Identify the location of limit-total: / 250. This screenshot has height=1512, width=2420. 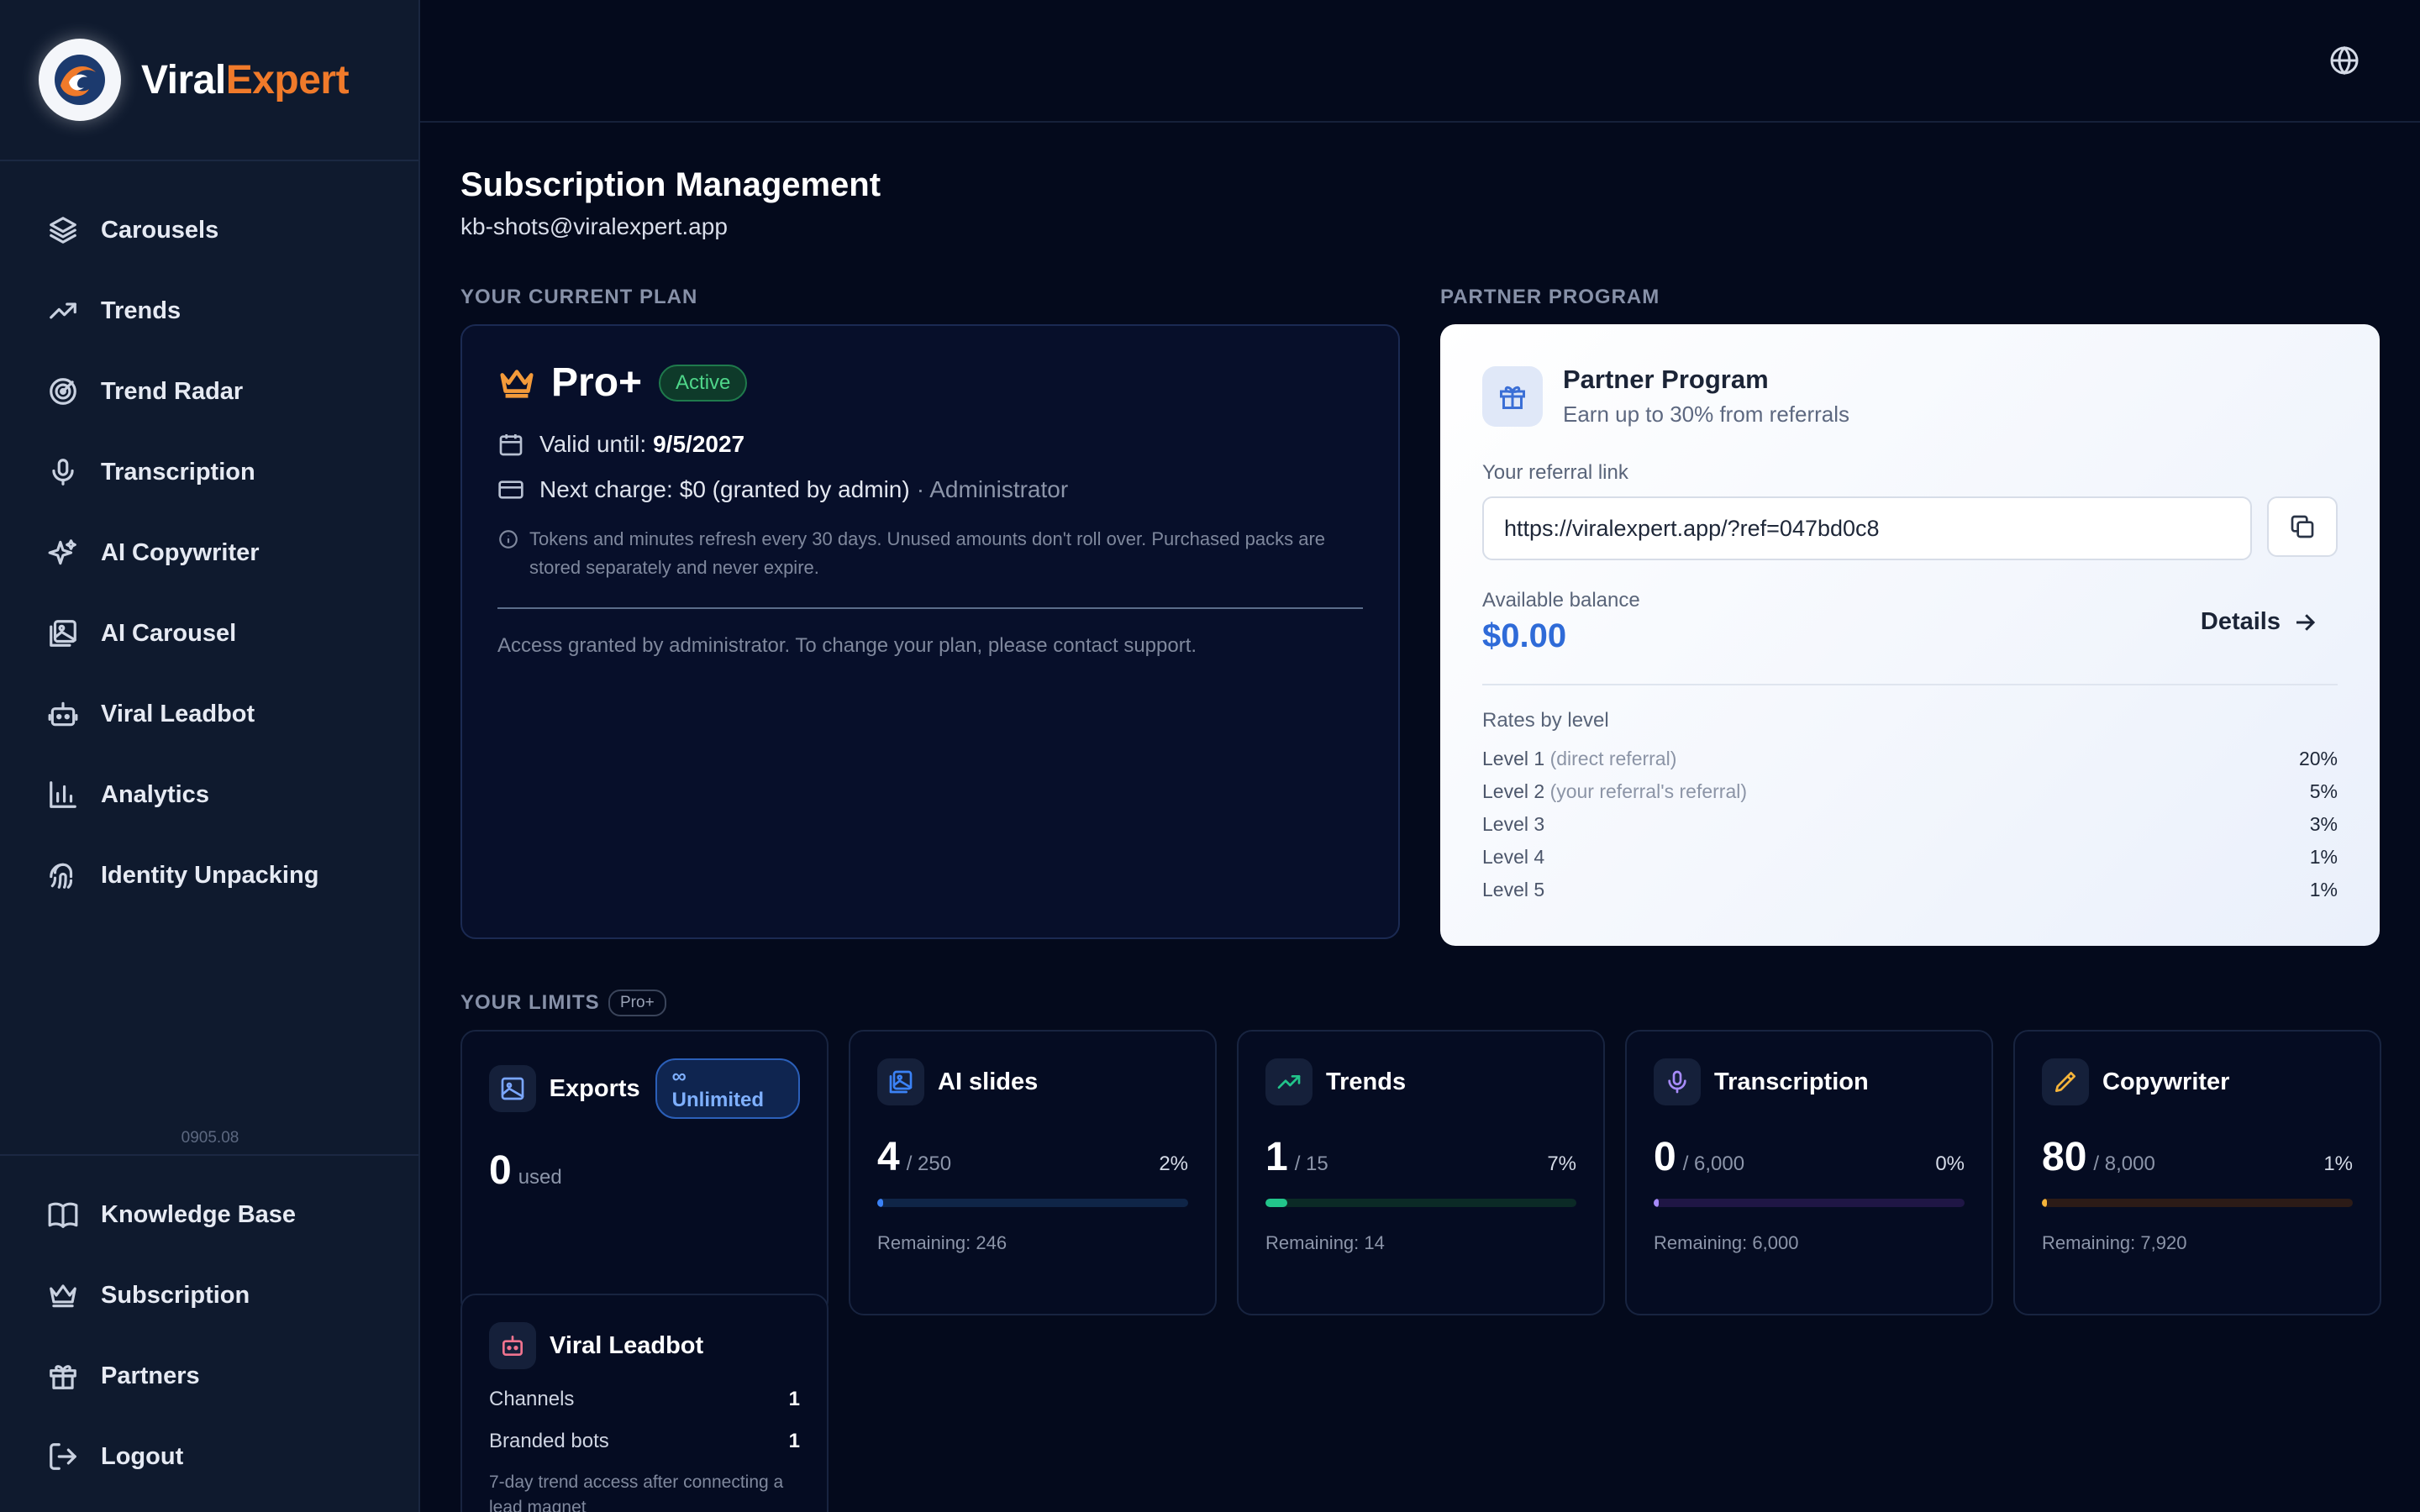
(929, 1163).